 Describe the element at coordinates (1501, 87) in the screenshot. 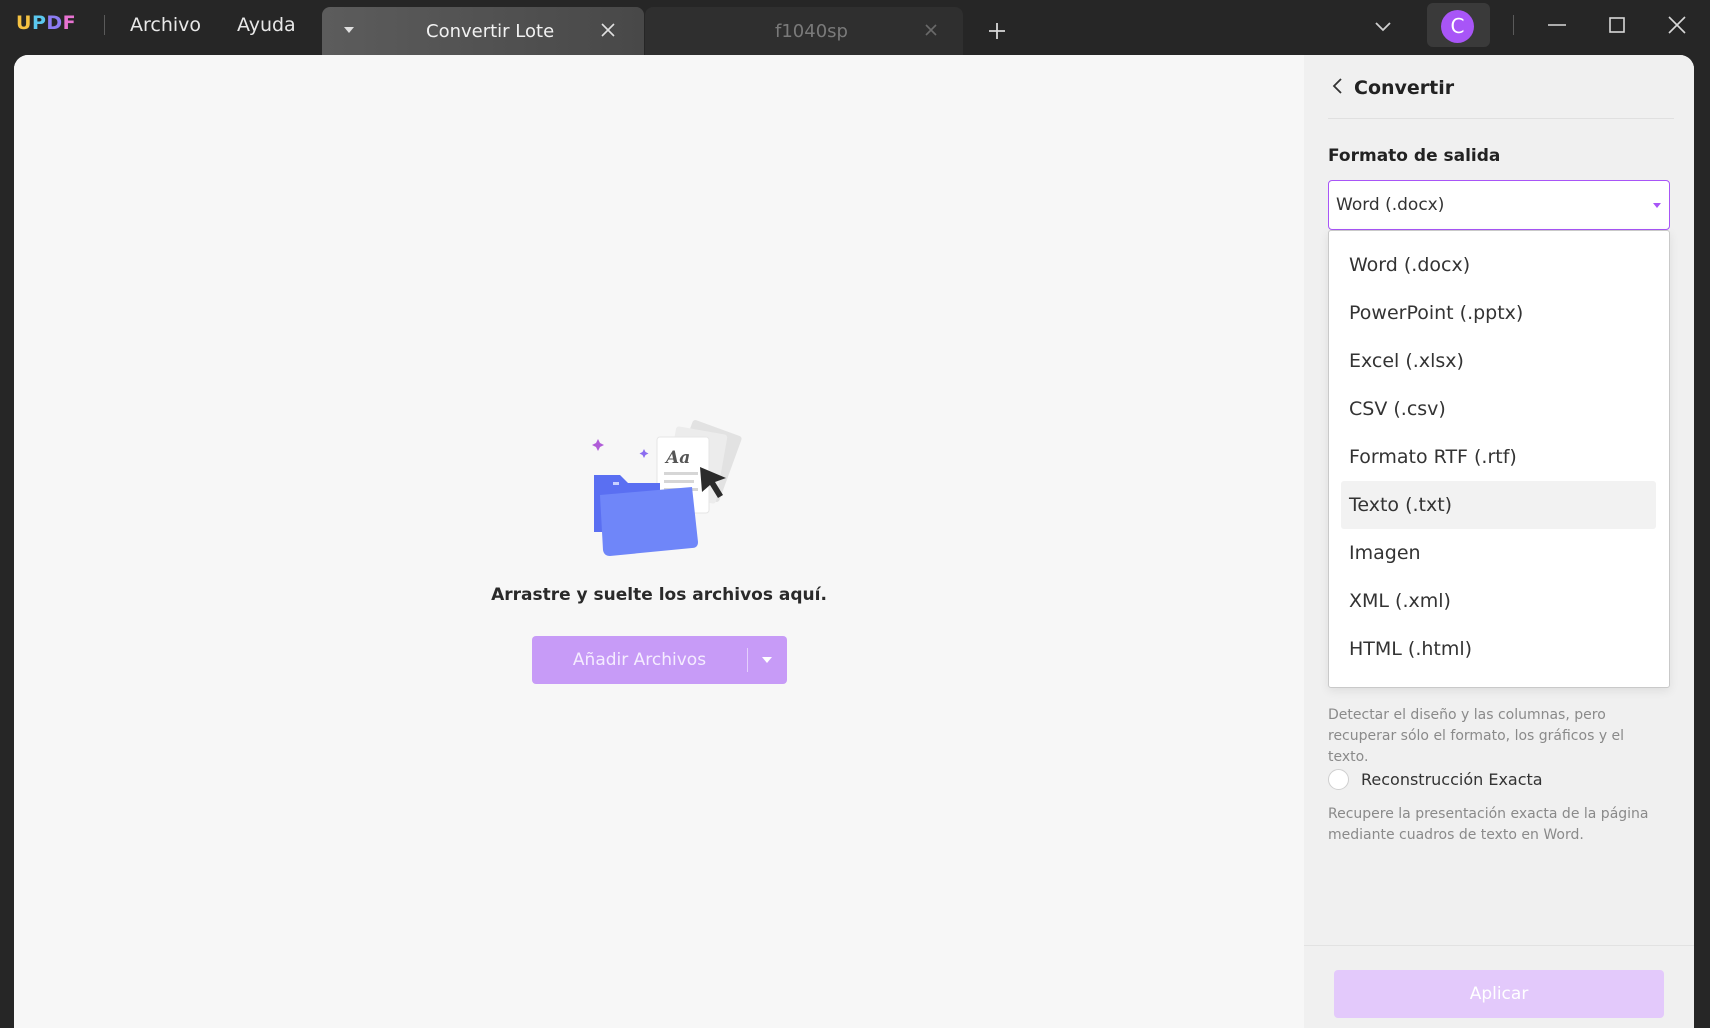

I see `panel-header: Convertir` at that location.